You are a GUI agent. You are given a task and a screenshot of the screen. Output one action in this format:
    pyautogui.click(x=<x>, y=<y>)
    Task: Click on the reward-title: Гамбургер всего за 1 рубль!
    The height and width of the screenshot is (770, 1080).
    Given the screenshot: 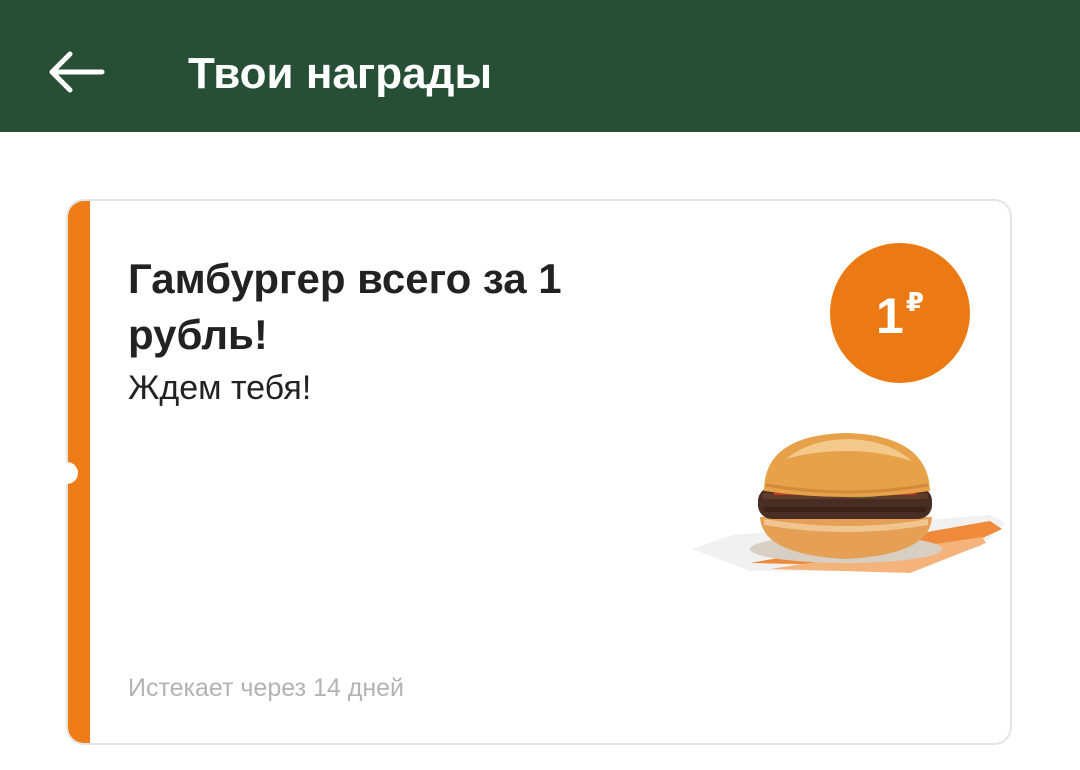 What is the action you would take?
    pyautogui.click(x=345, y=306)
    